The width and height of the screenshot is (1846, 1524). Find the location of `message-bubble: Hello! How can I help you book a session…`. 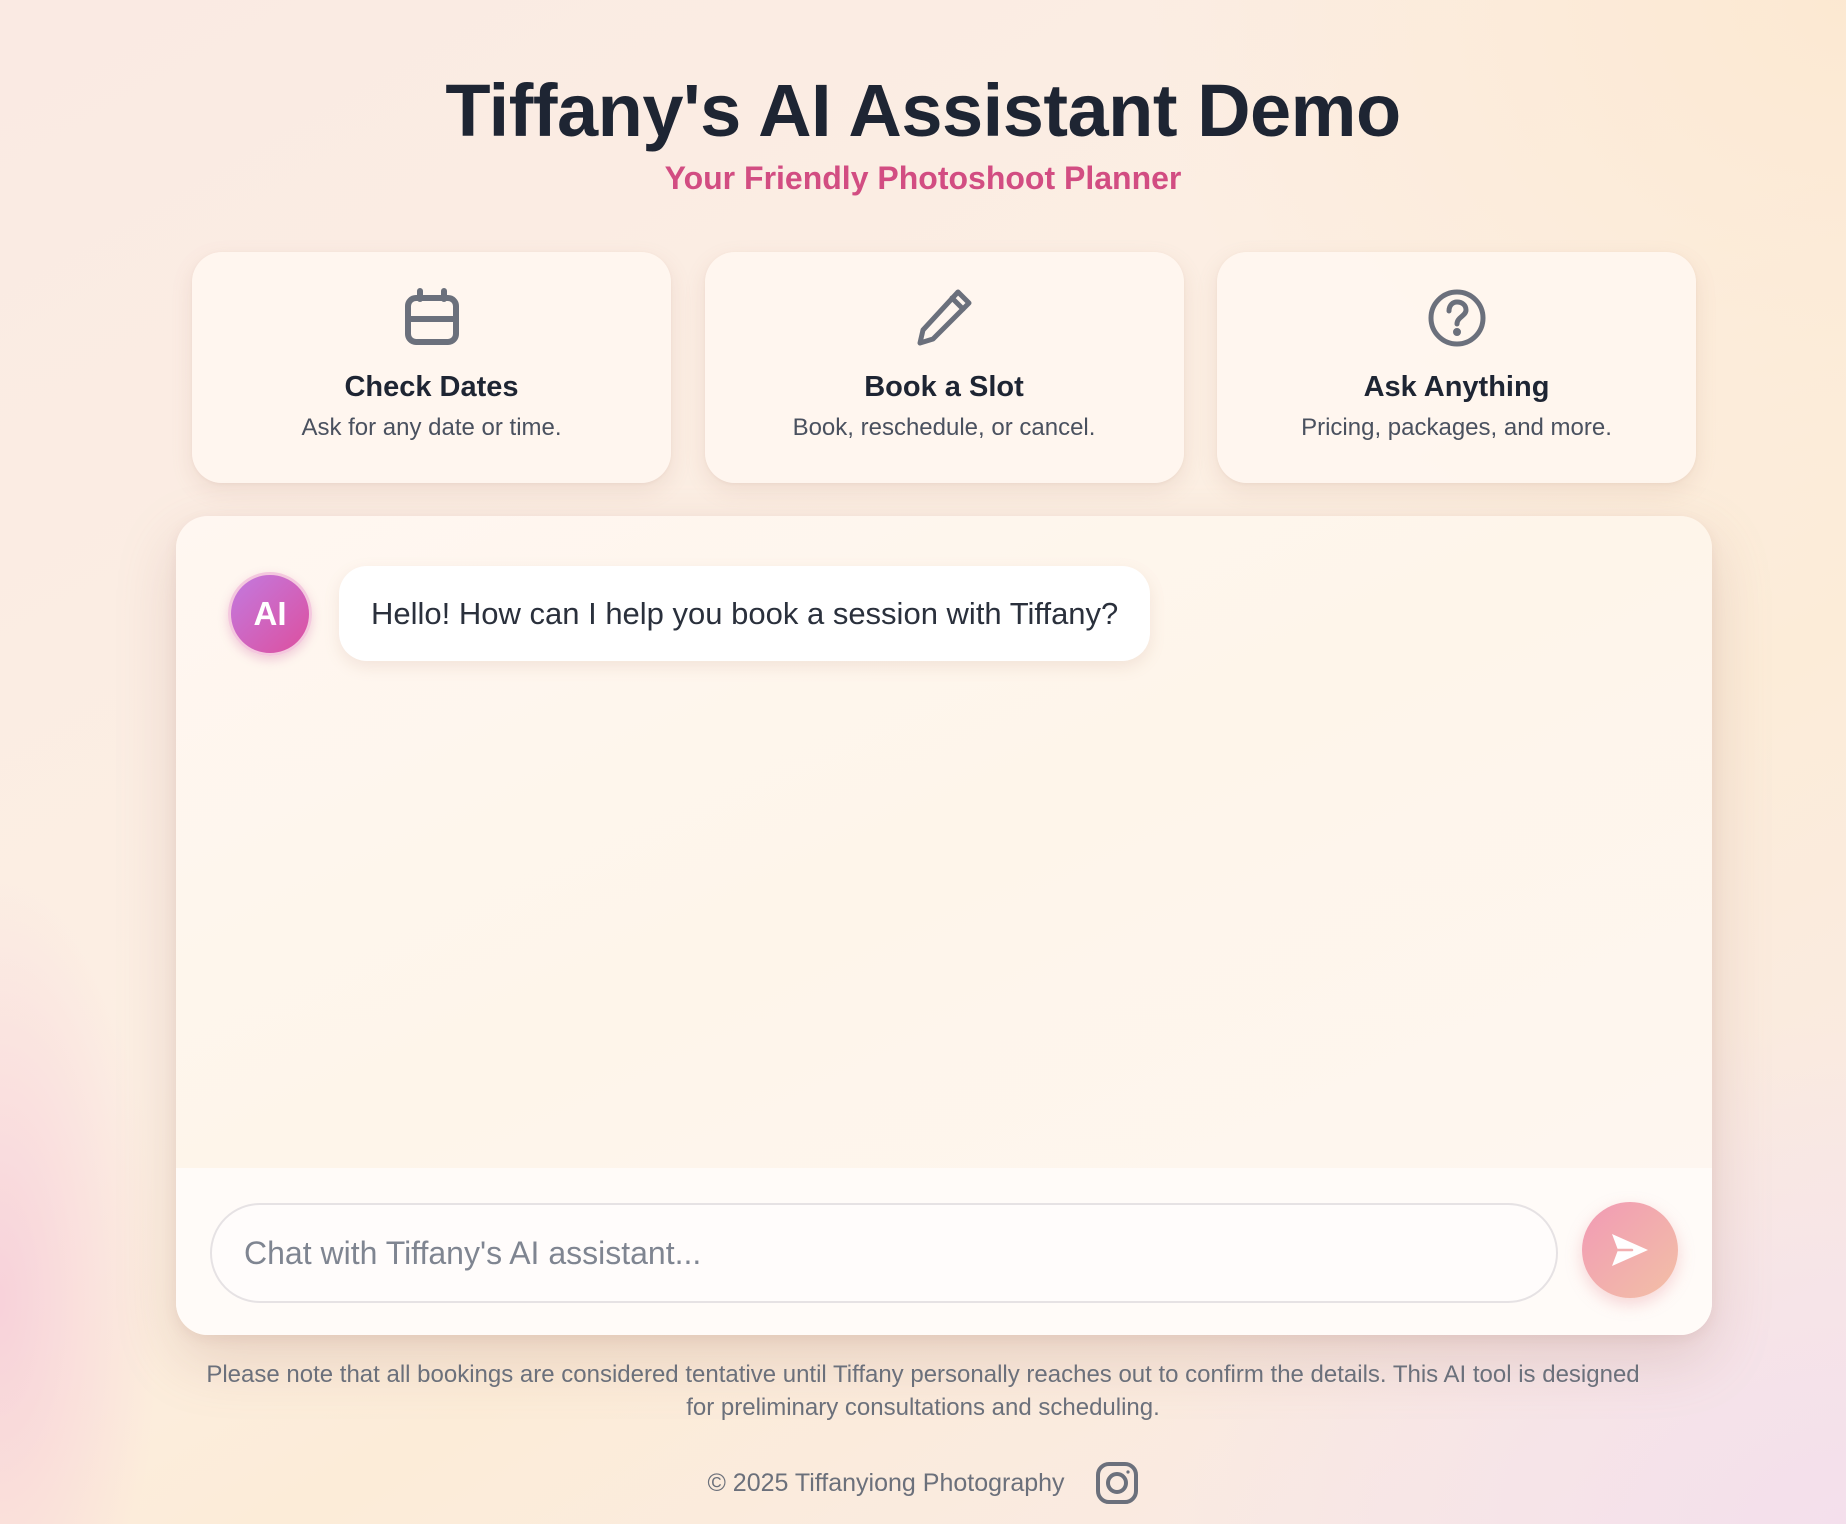

message-bubble: Hello! How can I help you book a session… is located at coordinates (745, 613).